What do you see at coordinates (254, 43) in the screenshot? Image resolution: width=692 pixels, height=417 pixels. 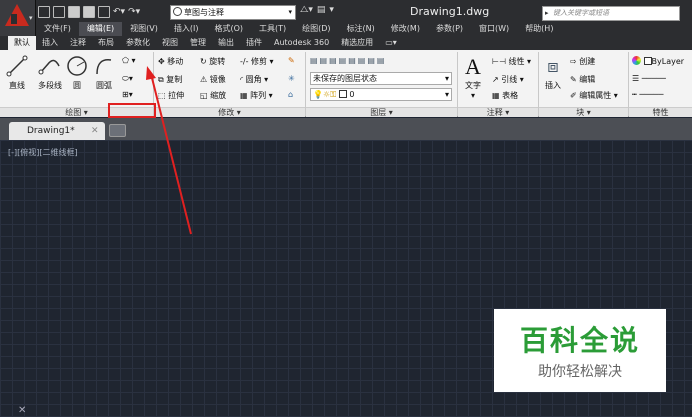 I see `tab-plugins: 插件` at bounding box center [254, 43].